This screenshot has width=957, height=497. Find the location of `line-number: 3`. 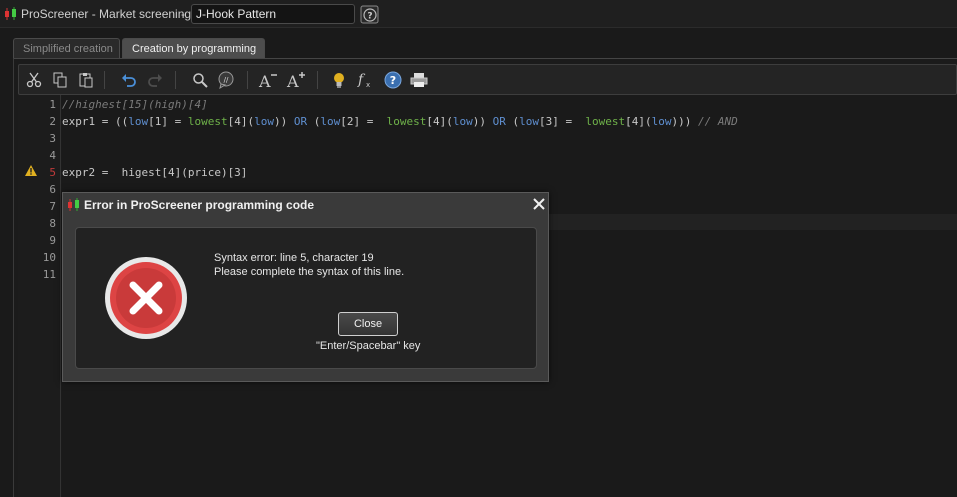

line-number: 3 is located at coordinates (52, 138).